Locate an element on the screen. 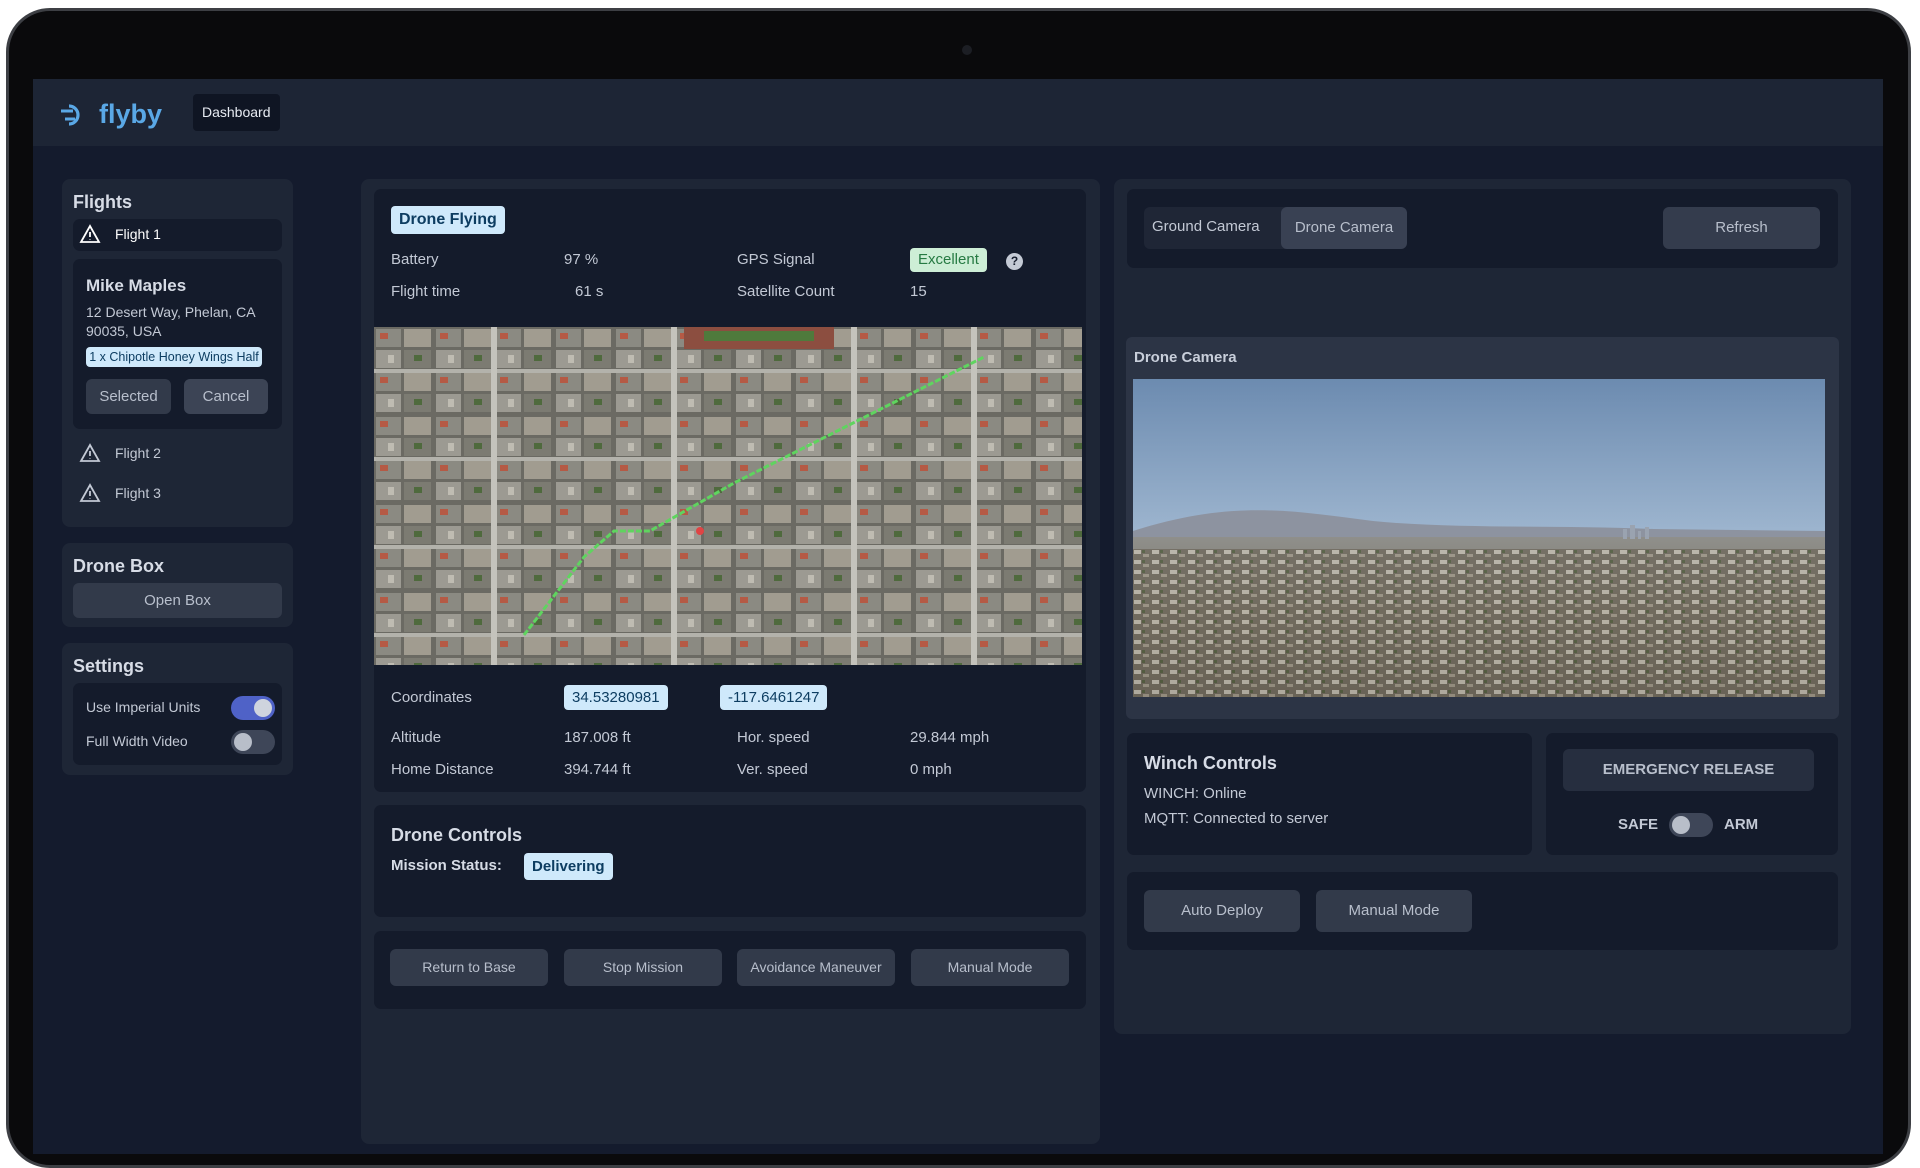 This screenshot has height=1168, width=1920. customer-name: Mike Maples is located at coordinates (136, 285).